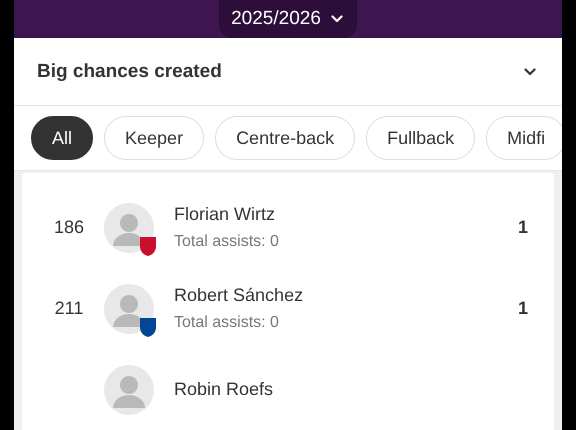 The width and height of the screenshot is (576, 430). Describe the element at coordinates (154, 138) in the screenshot. I see `filter-chip: Keeper` at that location.